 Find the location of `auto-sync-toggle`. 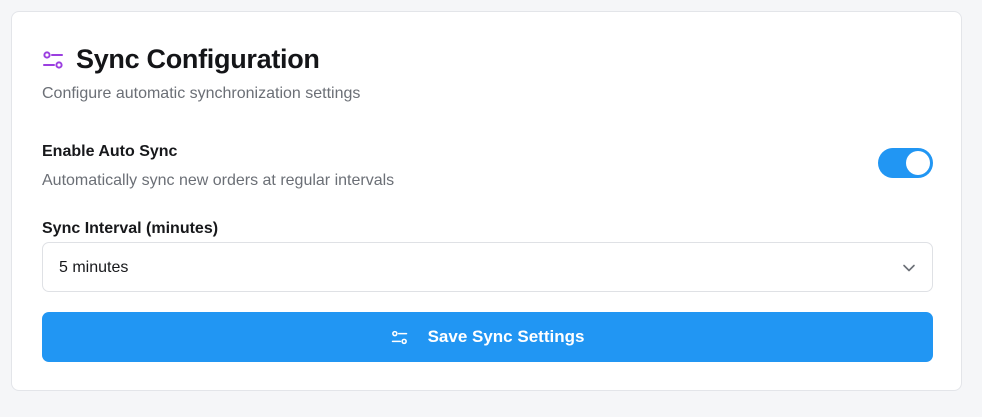

auto-sync-toggle is located at coordinates (905, 163).